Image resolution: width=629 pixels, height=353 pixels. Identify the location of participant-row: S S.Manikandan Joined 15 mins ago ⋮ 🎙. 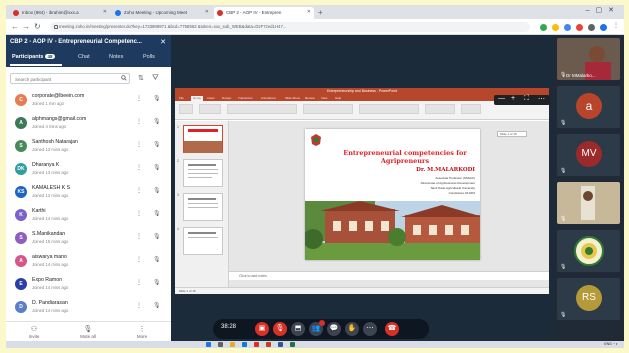
(88, 239).